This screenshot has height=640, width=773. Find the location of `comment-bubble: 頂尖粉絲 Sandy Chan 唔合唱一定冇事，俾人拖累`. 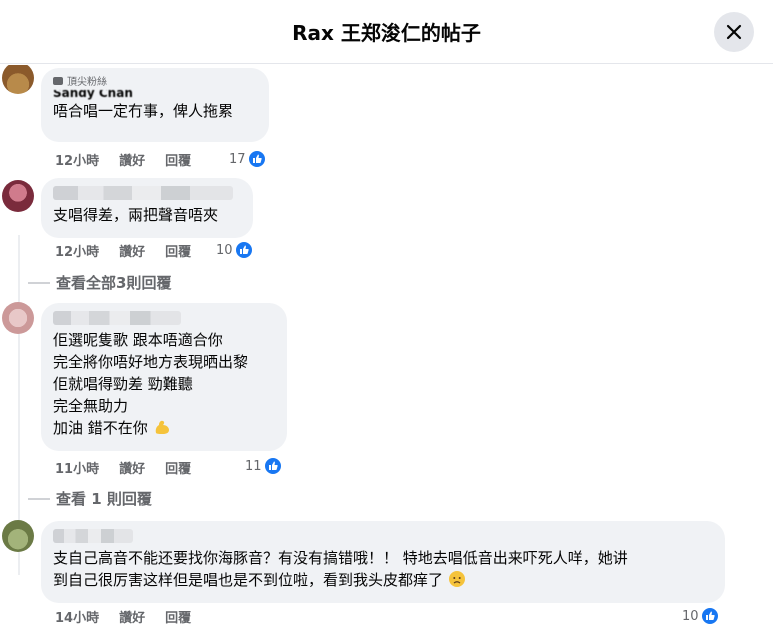

comment-bubble: 頂尖粉絲 Sandy Chan 唔合唱一定冇事，俾人拖累 is located at coordinates (155, 105).